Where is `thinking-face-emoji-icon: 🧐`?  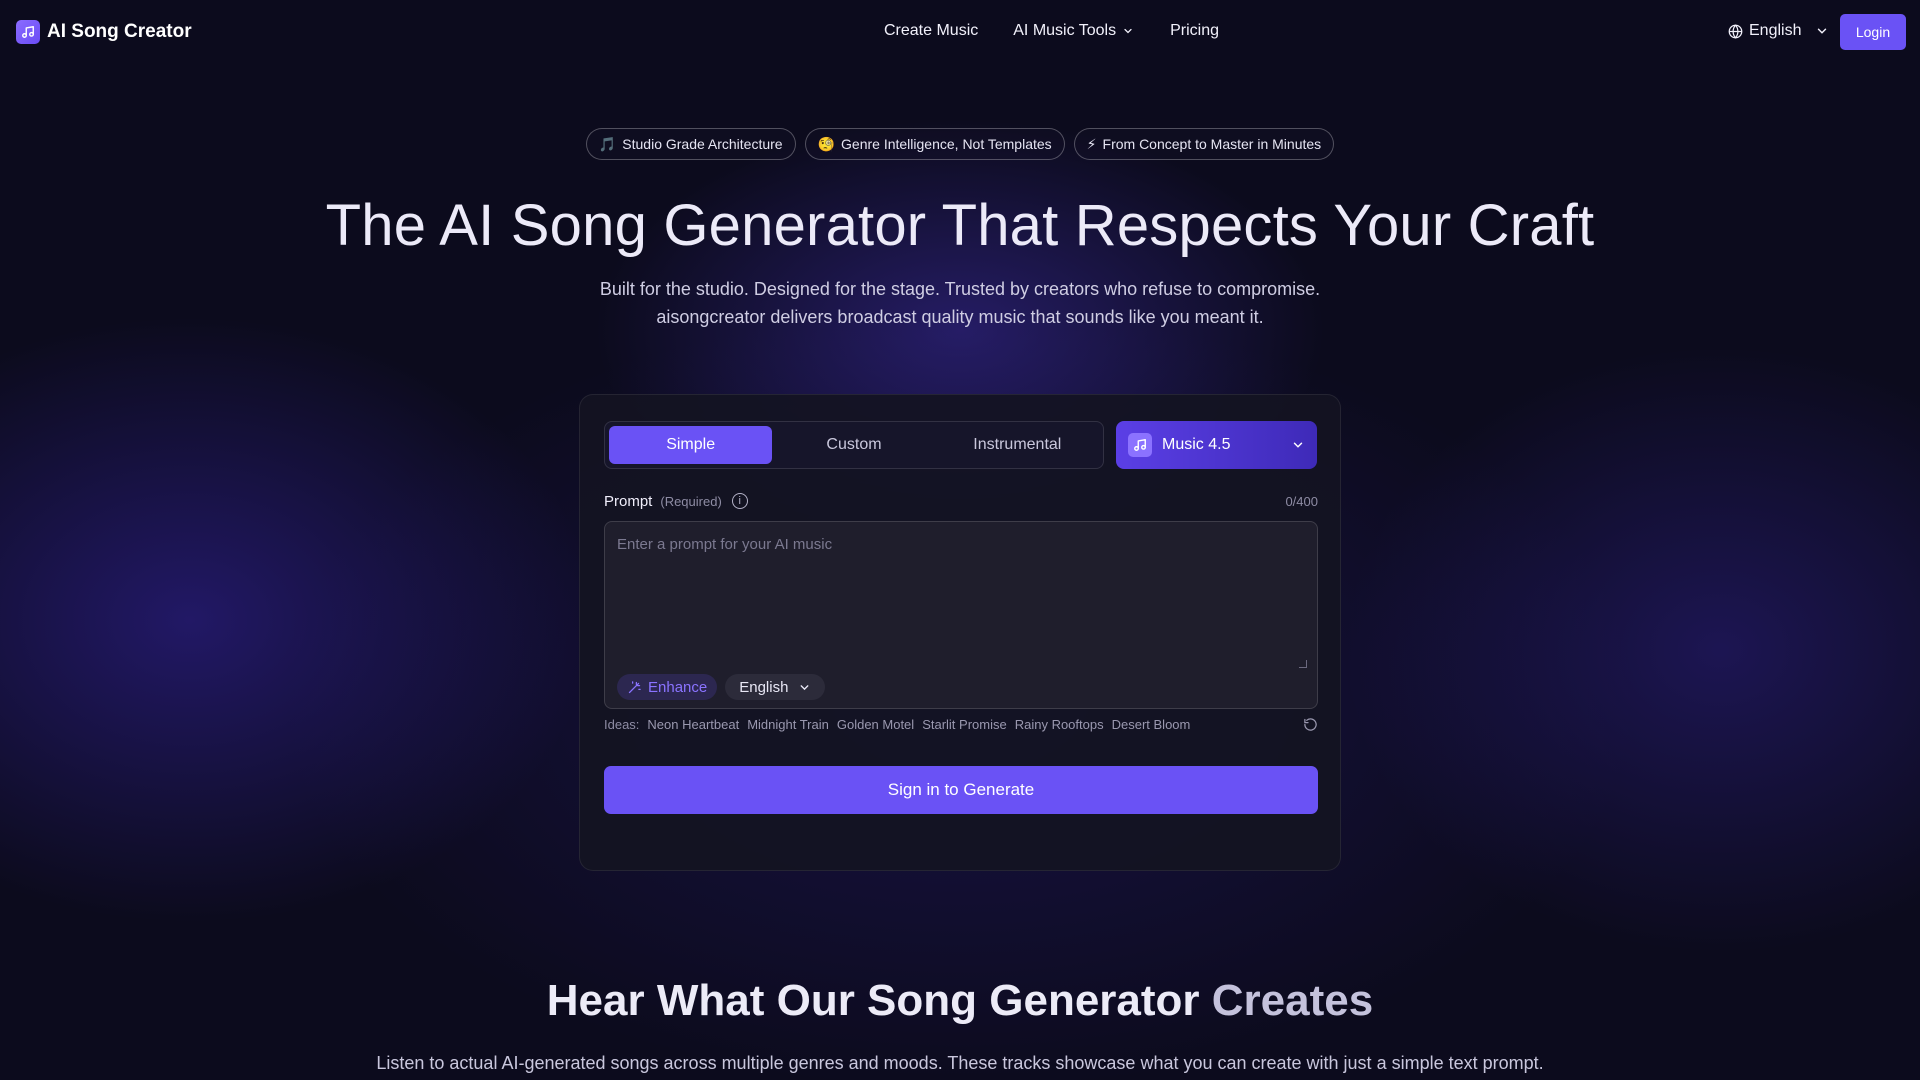 thinking-face-emoji-icon: 🧐 is located at coordinates (826, 143).